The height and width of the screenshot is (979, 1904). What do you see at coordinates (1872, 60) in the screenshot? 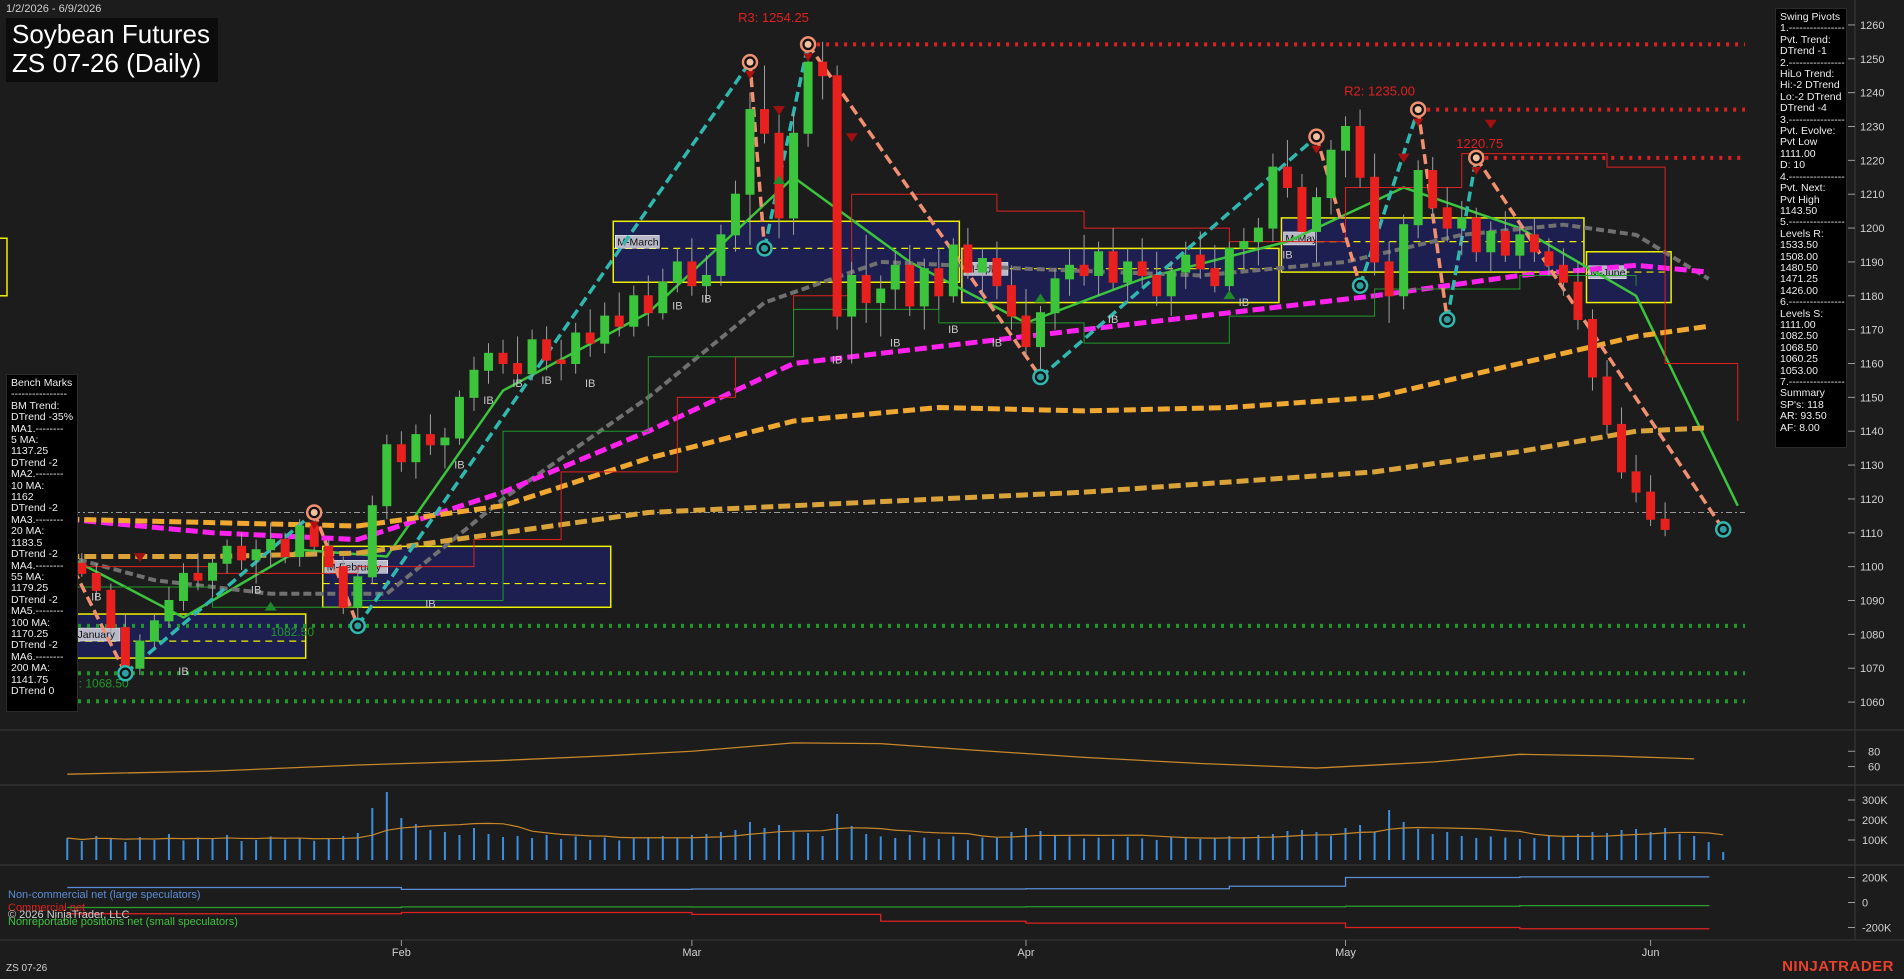
I see `price-tick-label: 1250` at bounding box center [1872, 60].